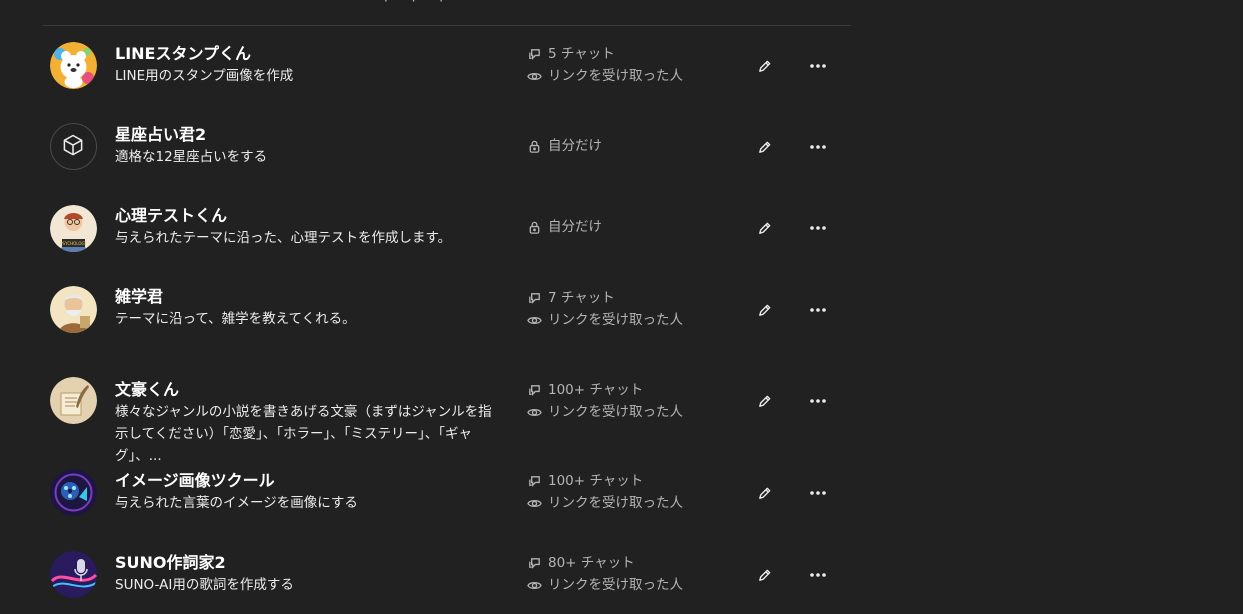 This screenshot has height=614, width=1243. What do you see at coordinates (73, 574) in the screenshot?
I see `microphone-avatar` at bounding box center [73, 574].